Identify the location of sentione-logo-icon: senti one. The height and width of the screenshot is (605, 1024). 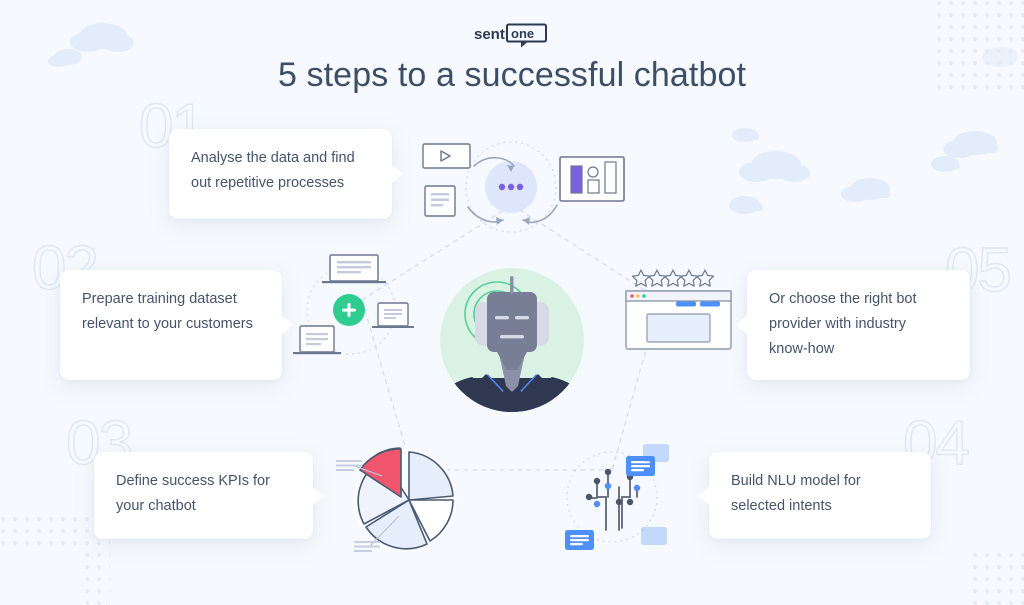
(510, 35).